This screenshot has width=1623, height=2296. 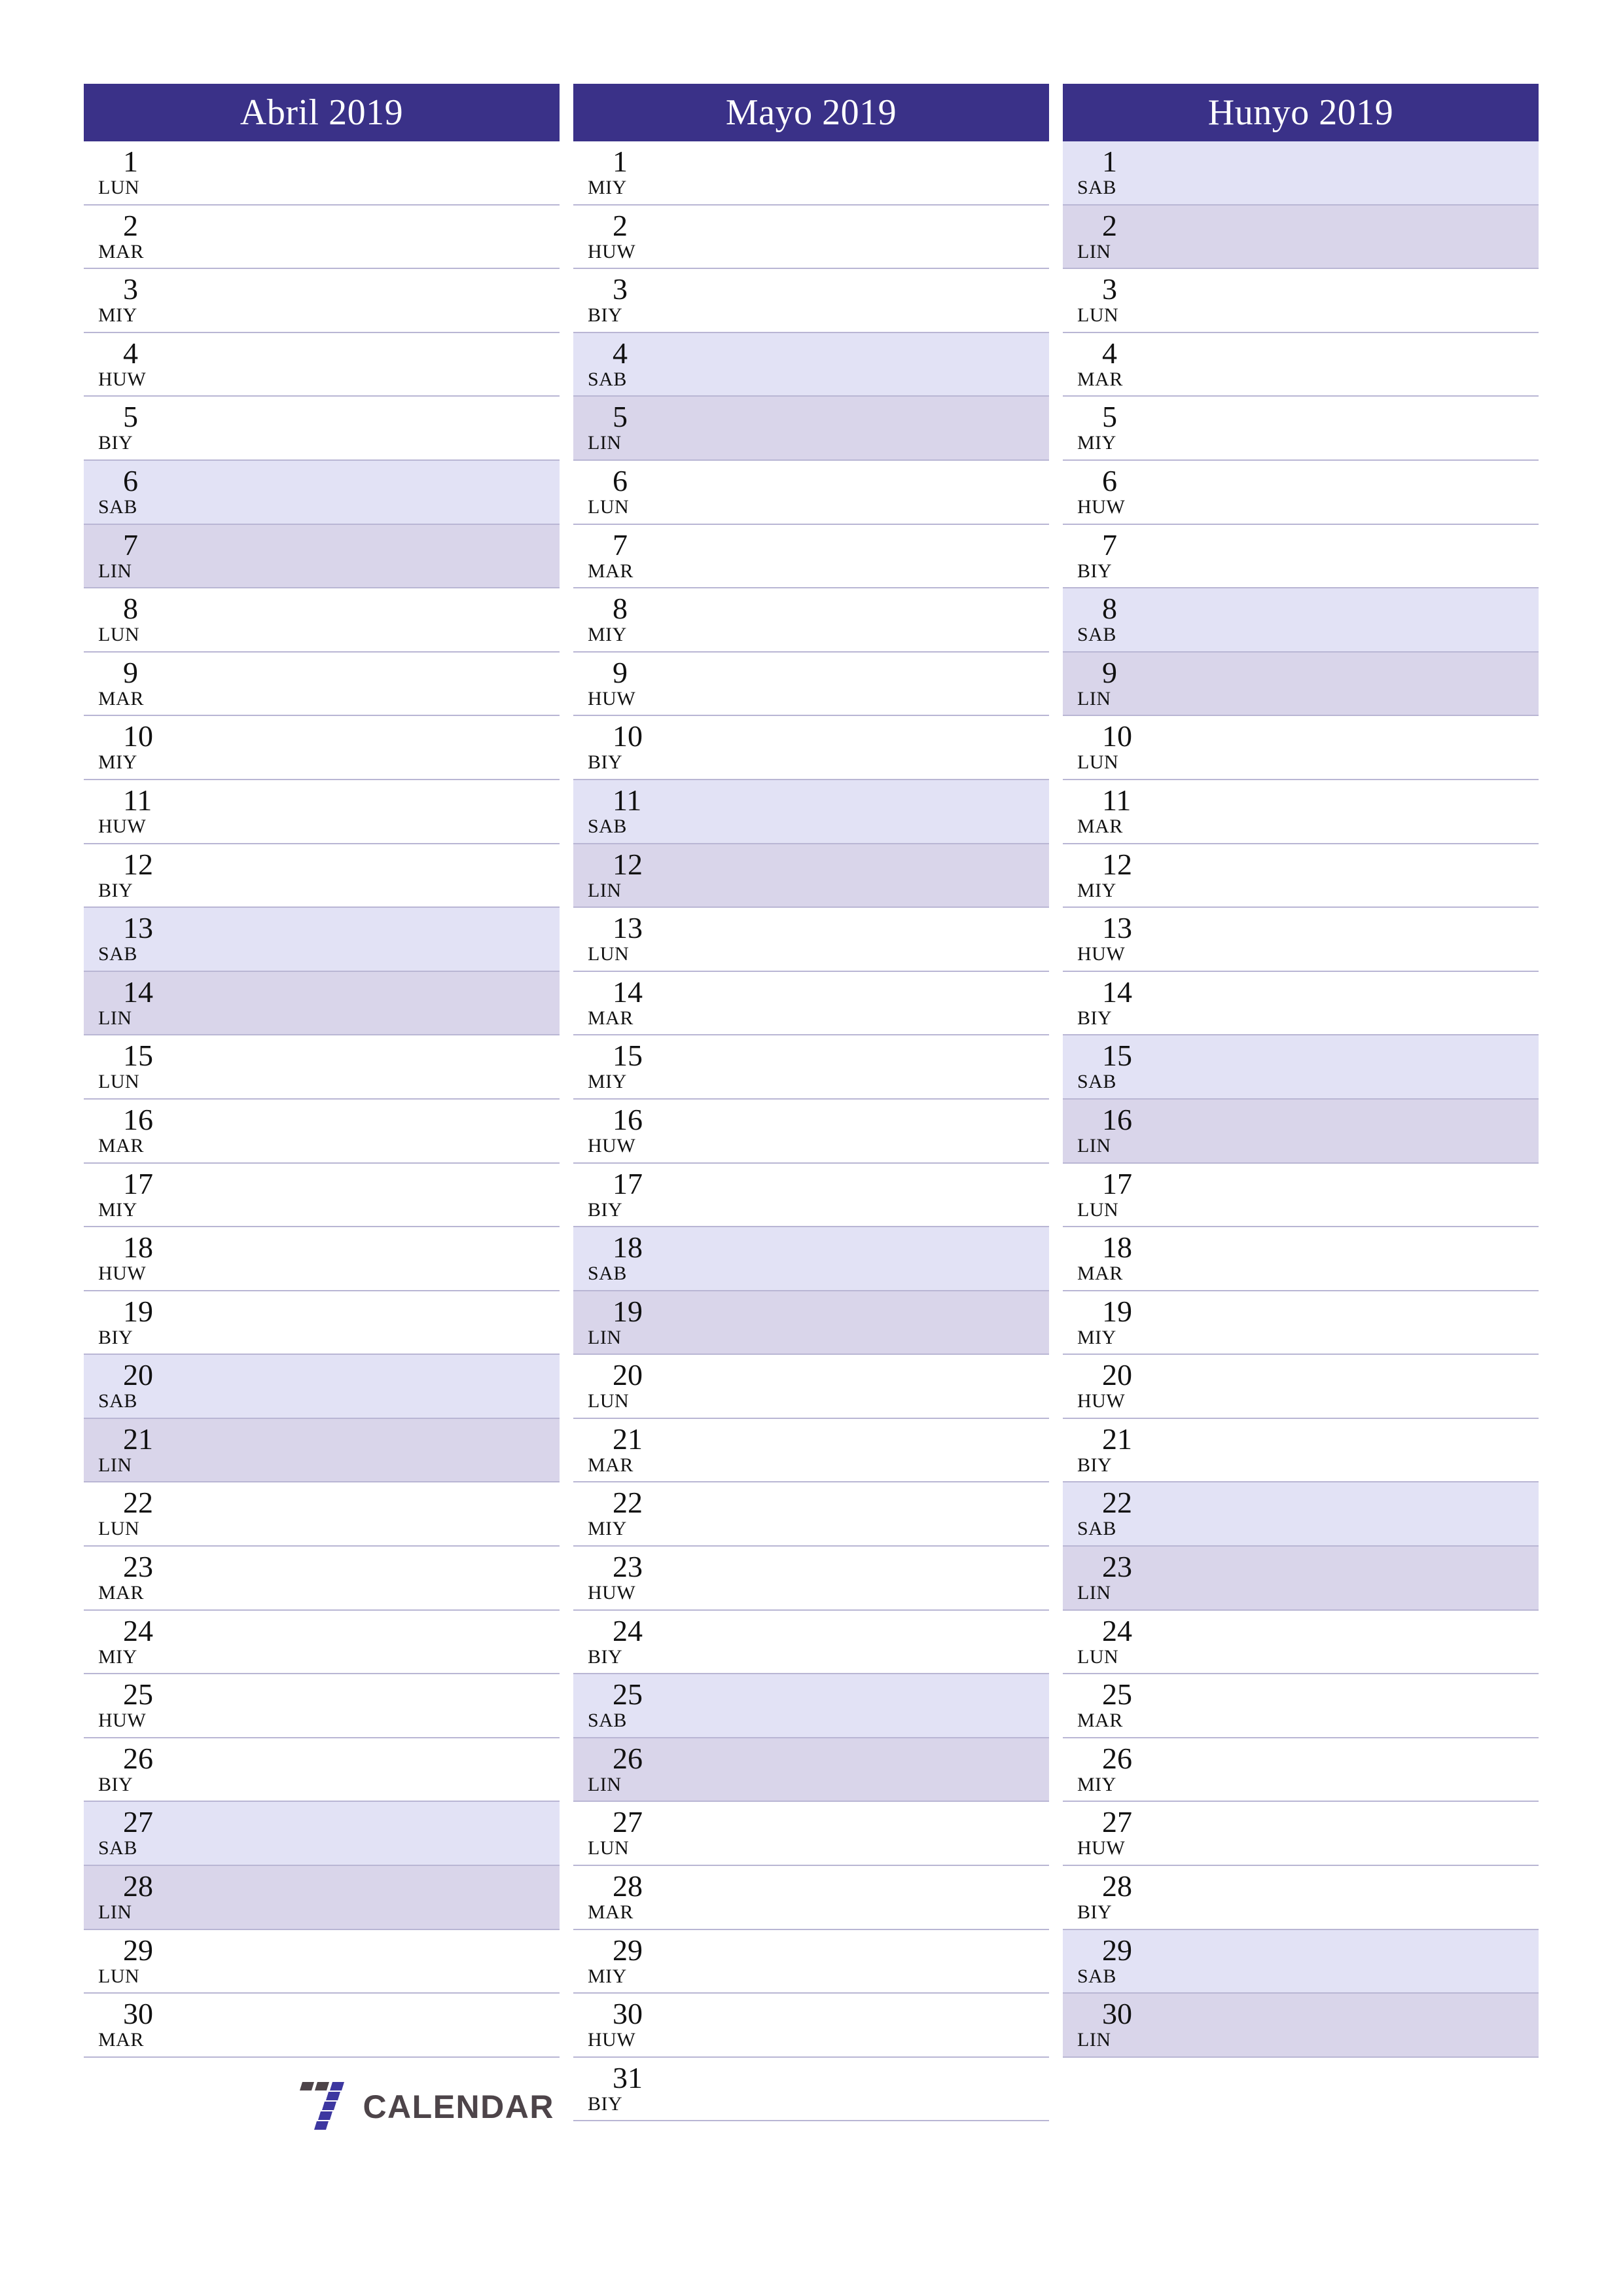 I want to click on day-row: 30 HUW, so click(x=811, y=2026).